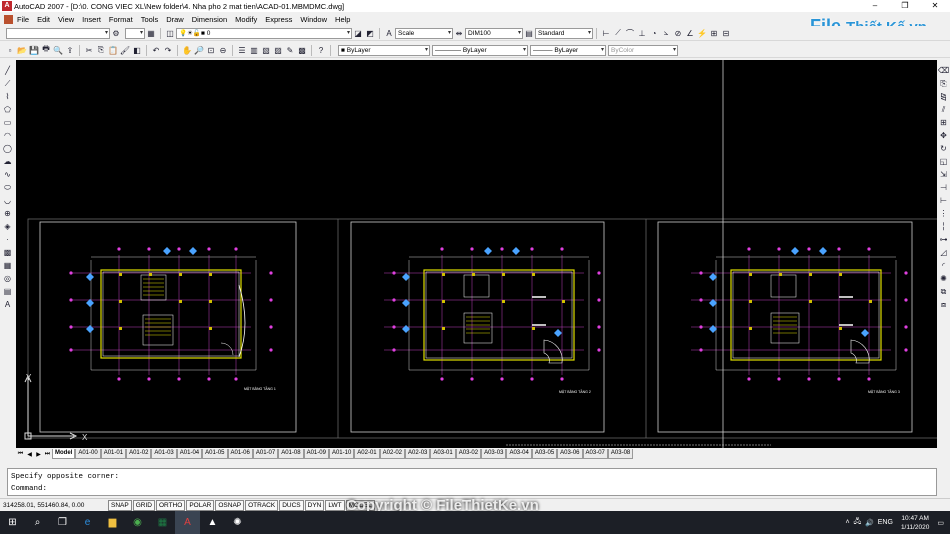 Image resolution: width=950 pixels, height=534 pixels. Describe the element at coordinates (223, 50) in the screenshot. I see `zoom-previous-icon: ⊖` at that location.